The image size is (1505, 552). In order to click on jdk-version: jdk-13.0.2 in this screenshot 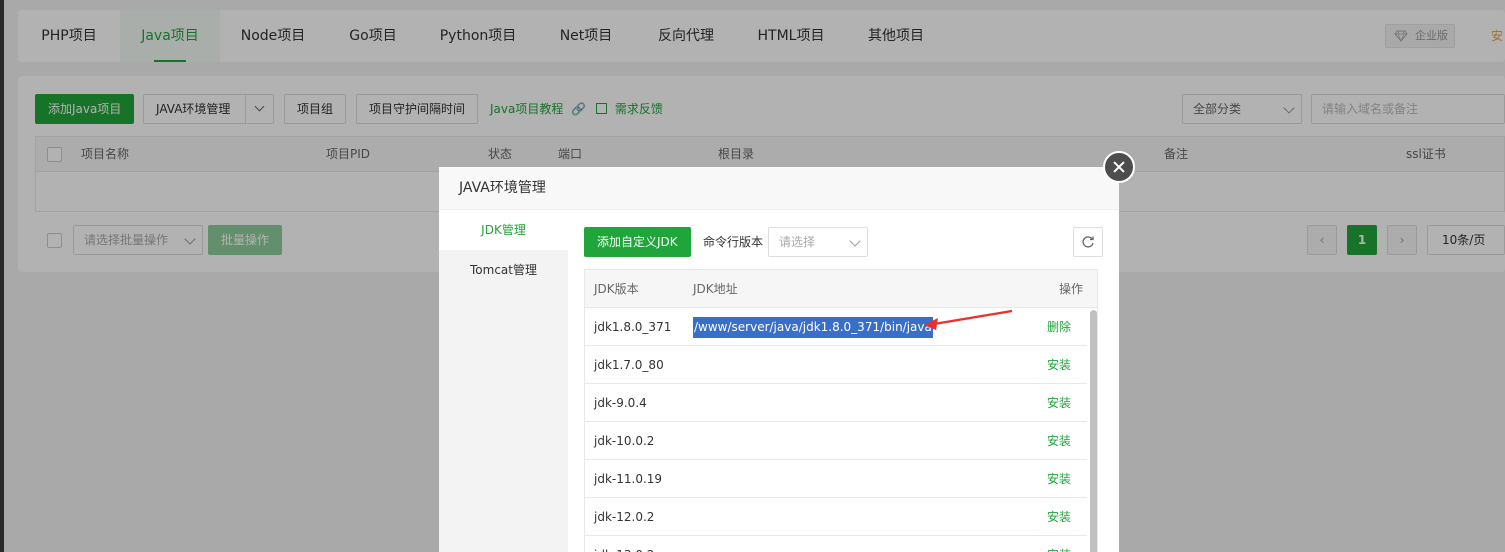, I will do `click(624, 544)`.